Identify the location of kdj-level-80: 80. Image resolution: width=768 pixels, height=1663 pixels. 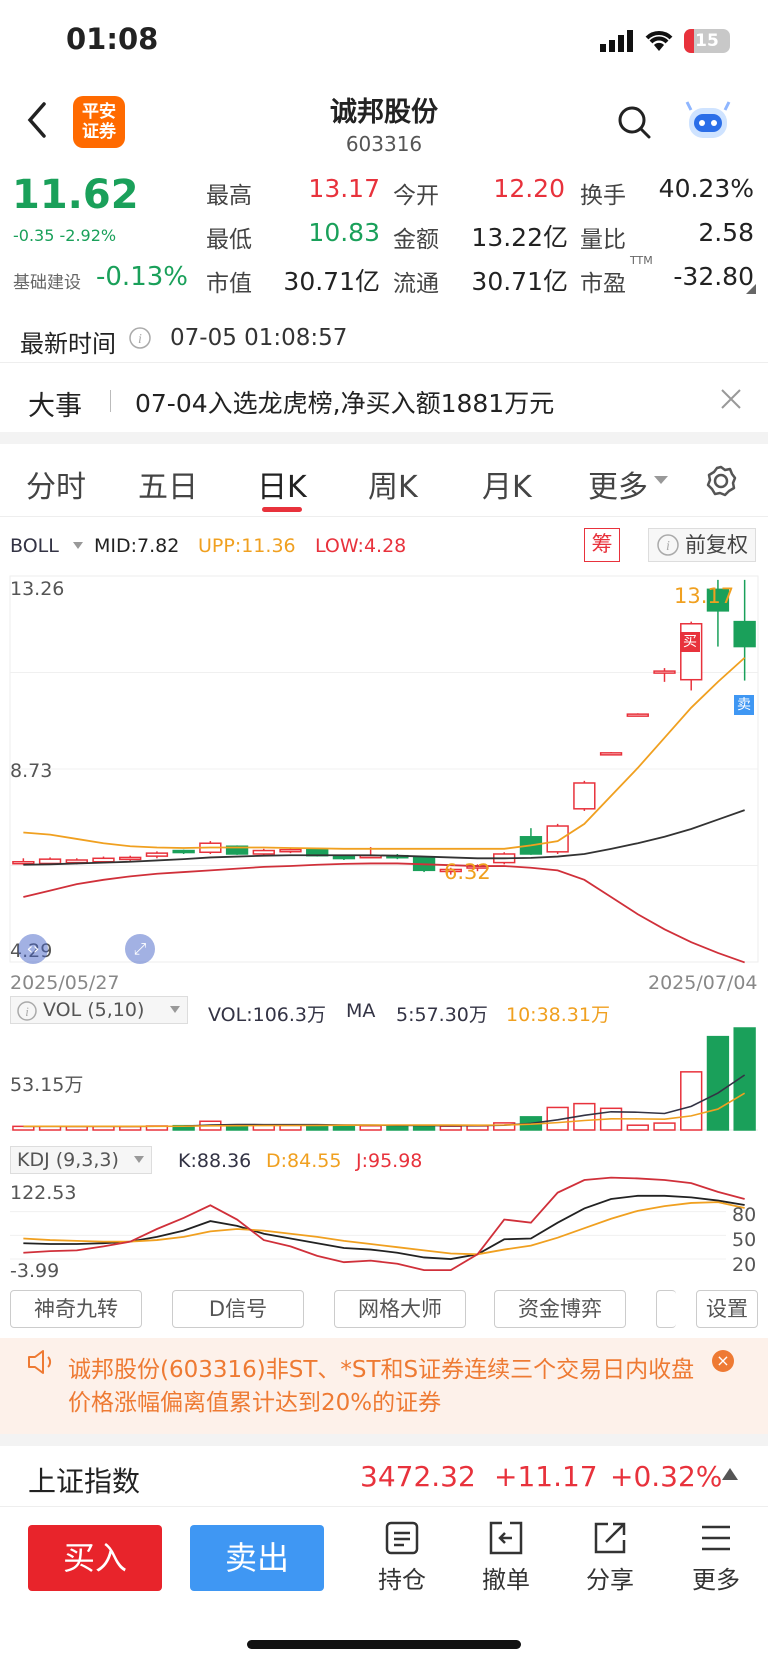
(744, 1215).